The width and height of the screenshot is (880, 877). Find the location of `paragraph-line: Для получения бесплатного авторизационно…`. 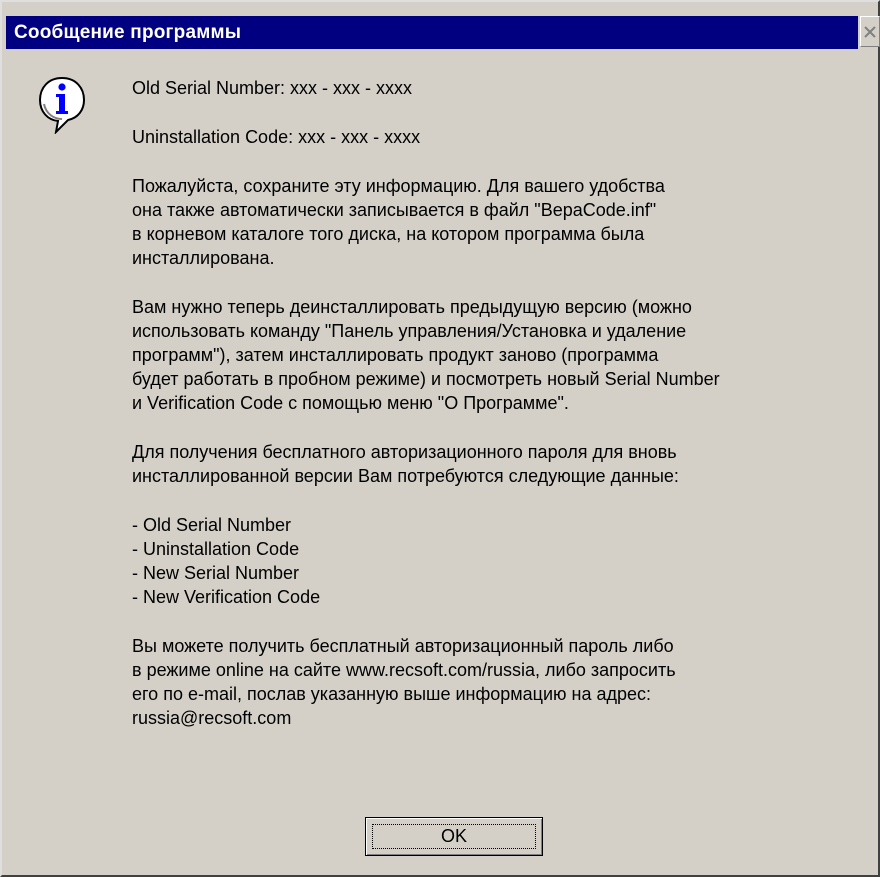

paragraph-line: Для получения бесплатного авторизационно… is located at coordinates (404, 452).